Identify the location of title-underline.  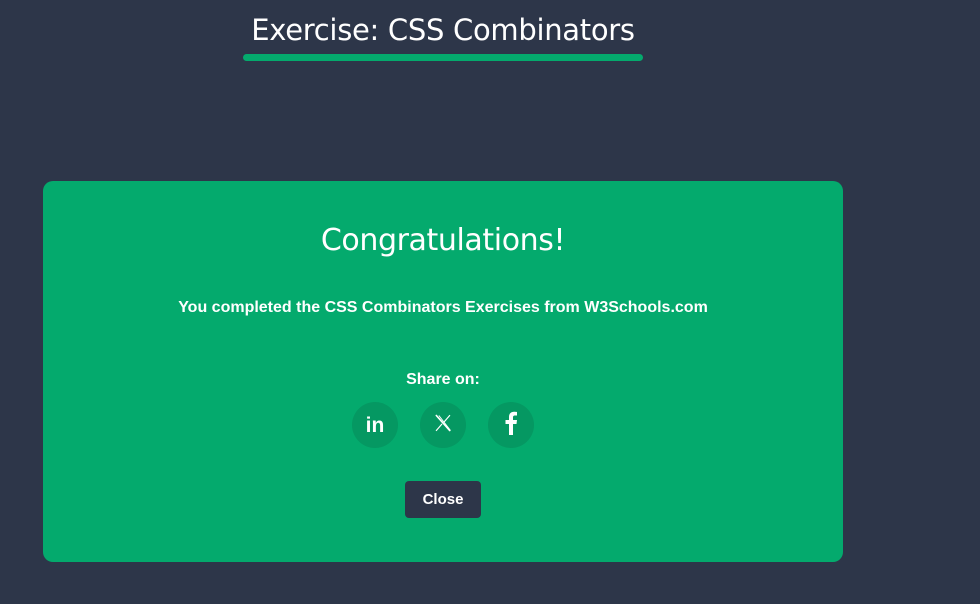
(443, 57).